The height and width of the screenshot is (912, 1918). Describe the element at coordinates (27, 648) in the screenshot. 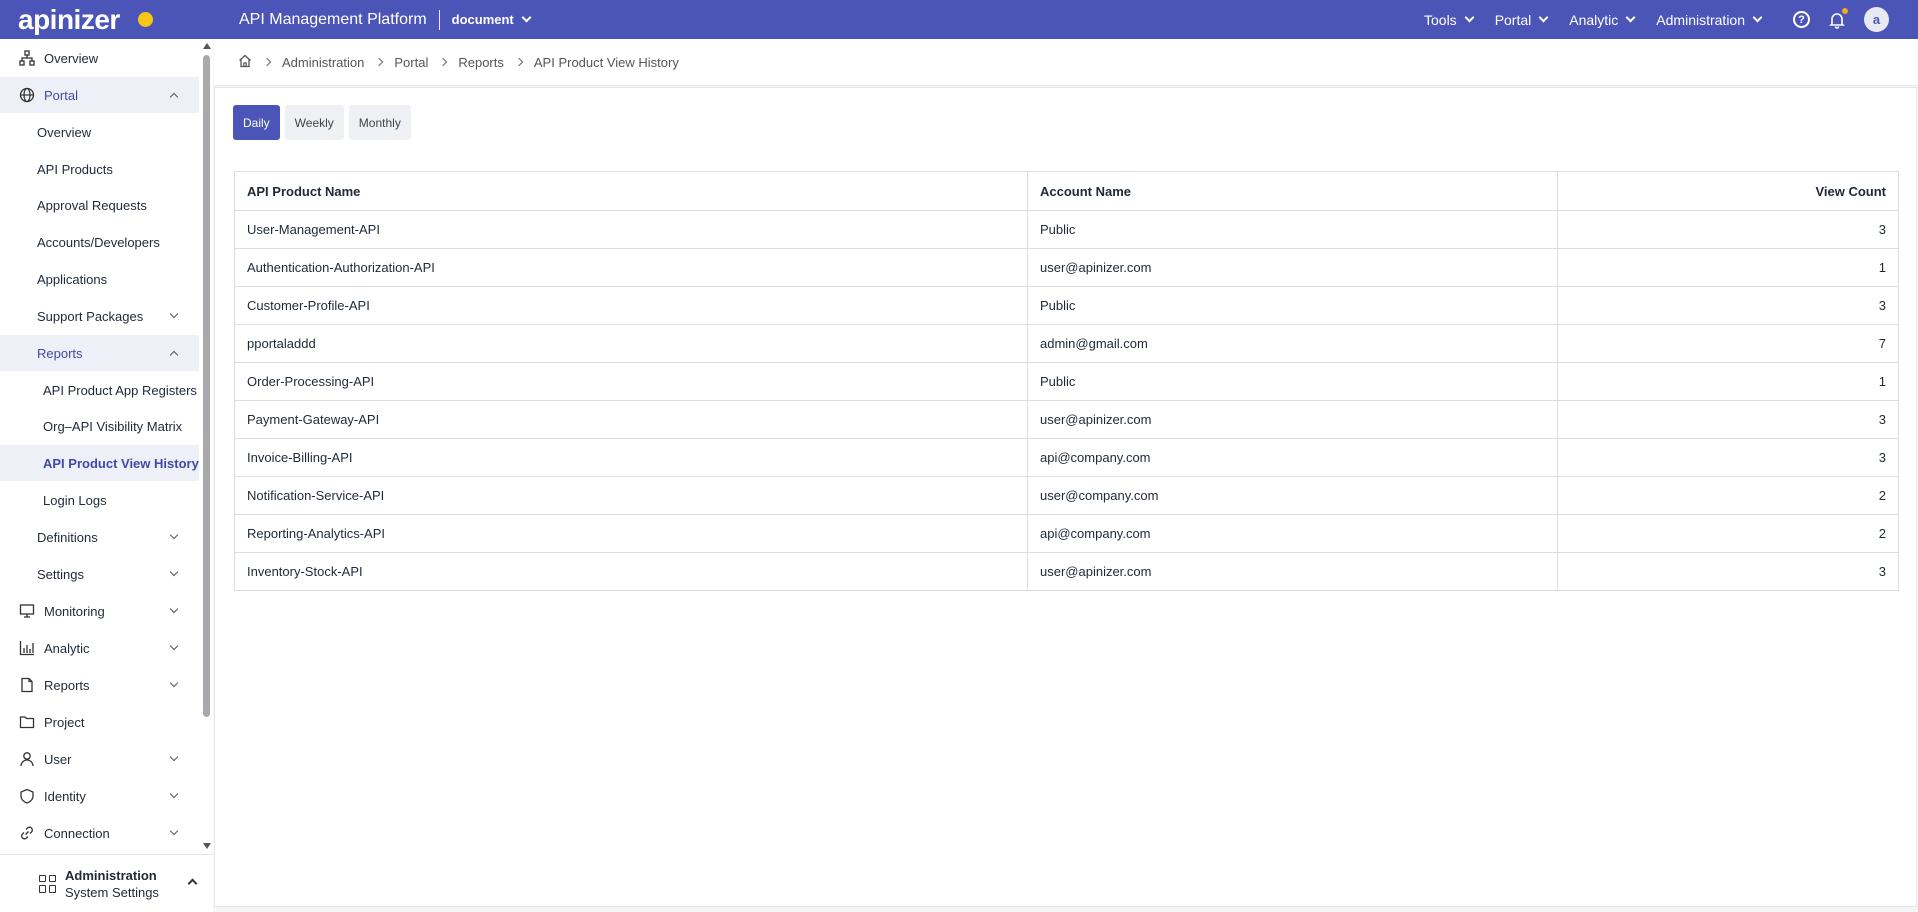

I see `bar-chart-icon` at that location.